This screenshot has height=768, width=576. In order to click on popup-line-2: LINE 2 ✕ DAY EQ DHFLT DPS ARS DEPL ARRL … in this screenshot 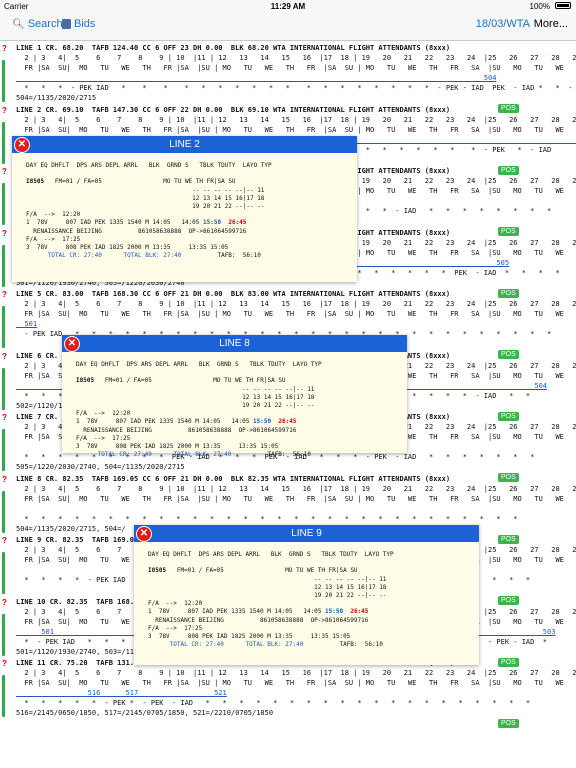, I will do `click(184, 209)`.